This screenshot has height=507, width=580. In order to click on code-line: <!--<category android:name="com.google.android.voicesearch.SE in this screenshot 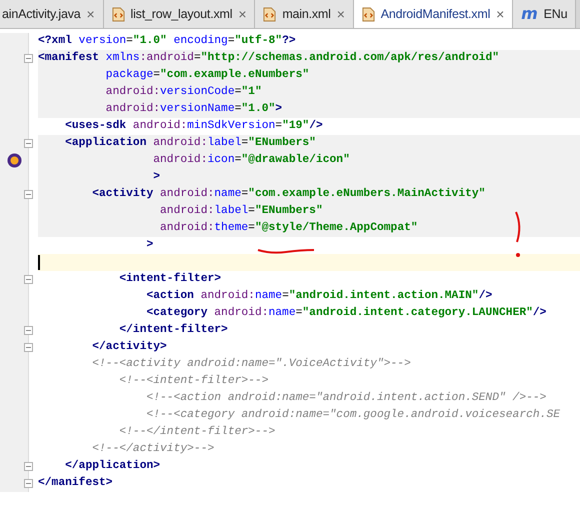, I will do `click(352, 416)`.